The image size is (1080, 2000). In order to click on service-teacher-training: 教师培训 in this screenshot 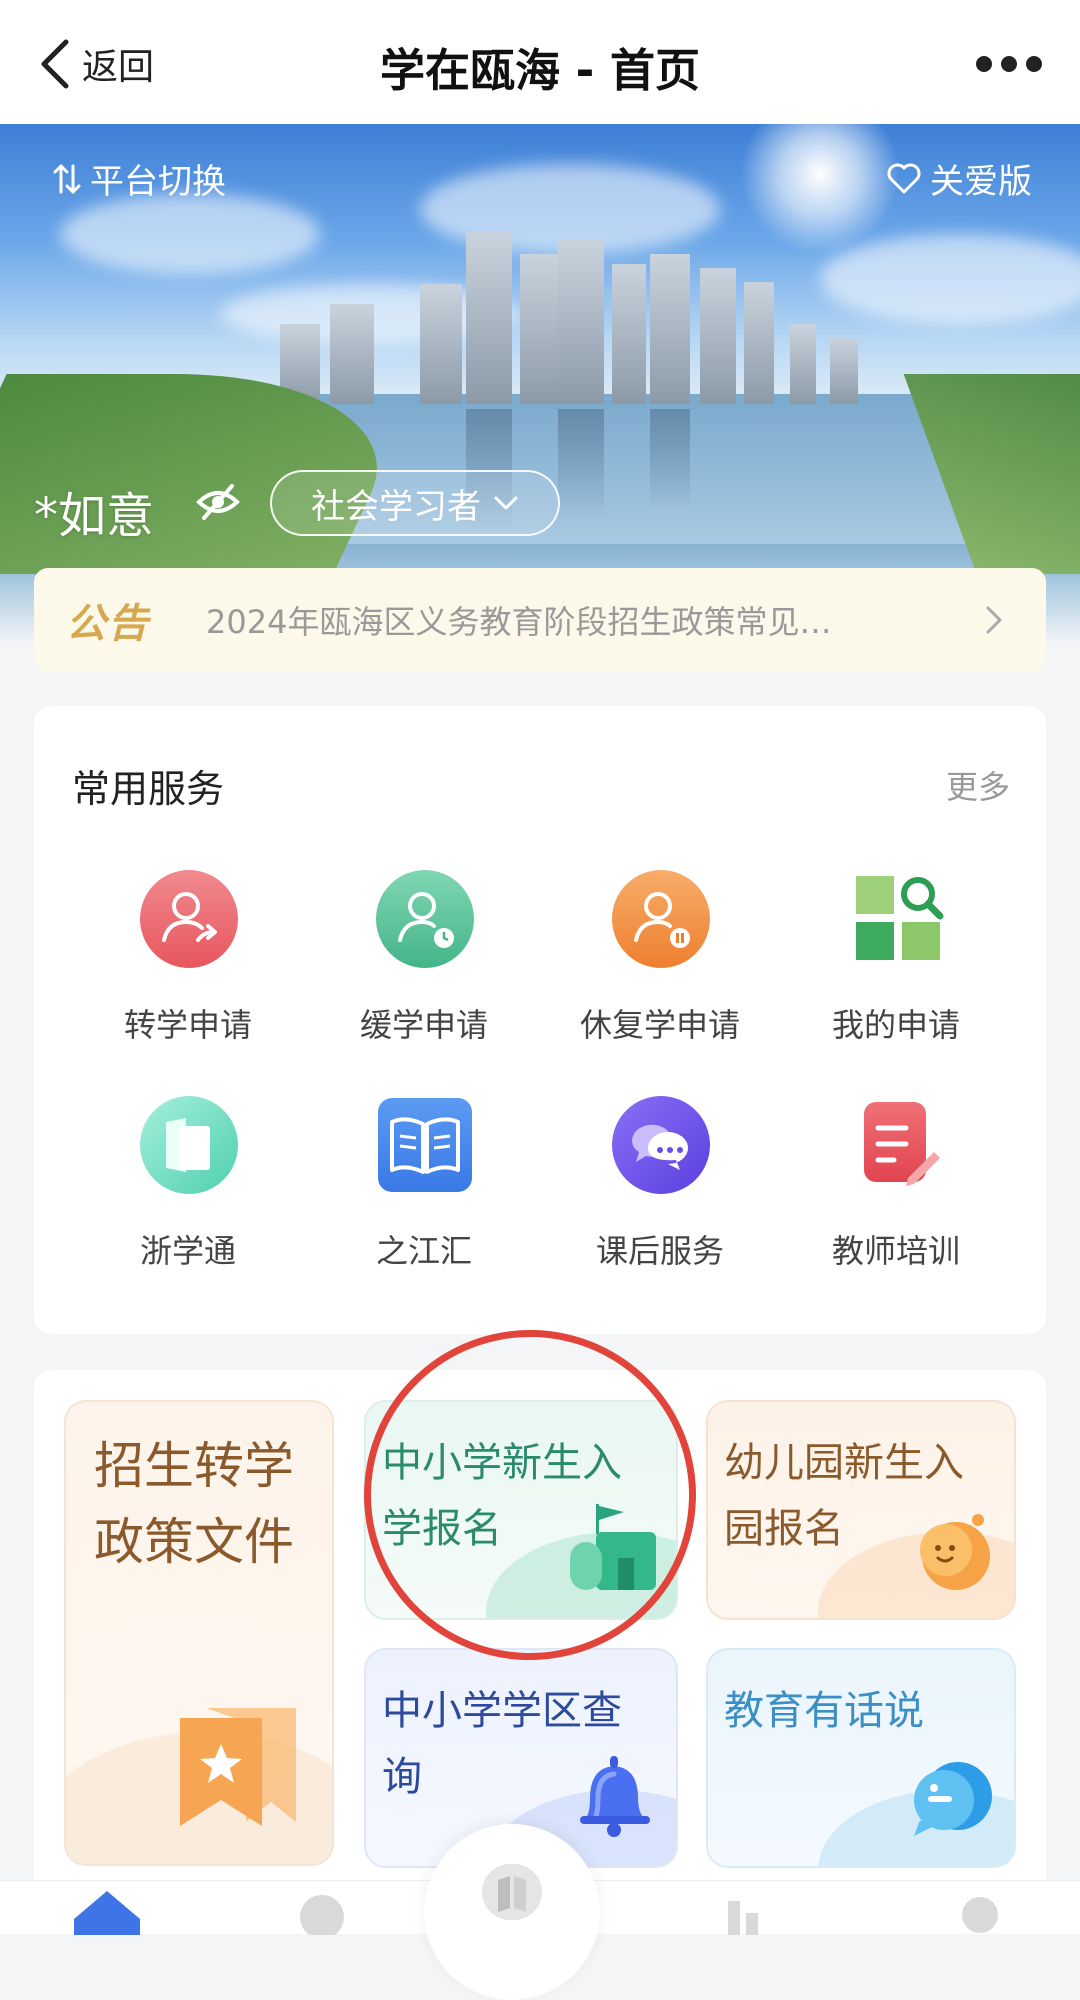, I will do `click(896, 1186)`.